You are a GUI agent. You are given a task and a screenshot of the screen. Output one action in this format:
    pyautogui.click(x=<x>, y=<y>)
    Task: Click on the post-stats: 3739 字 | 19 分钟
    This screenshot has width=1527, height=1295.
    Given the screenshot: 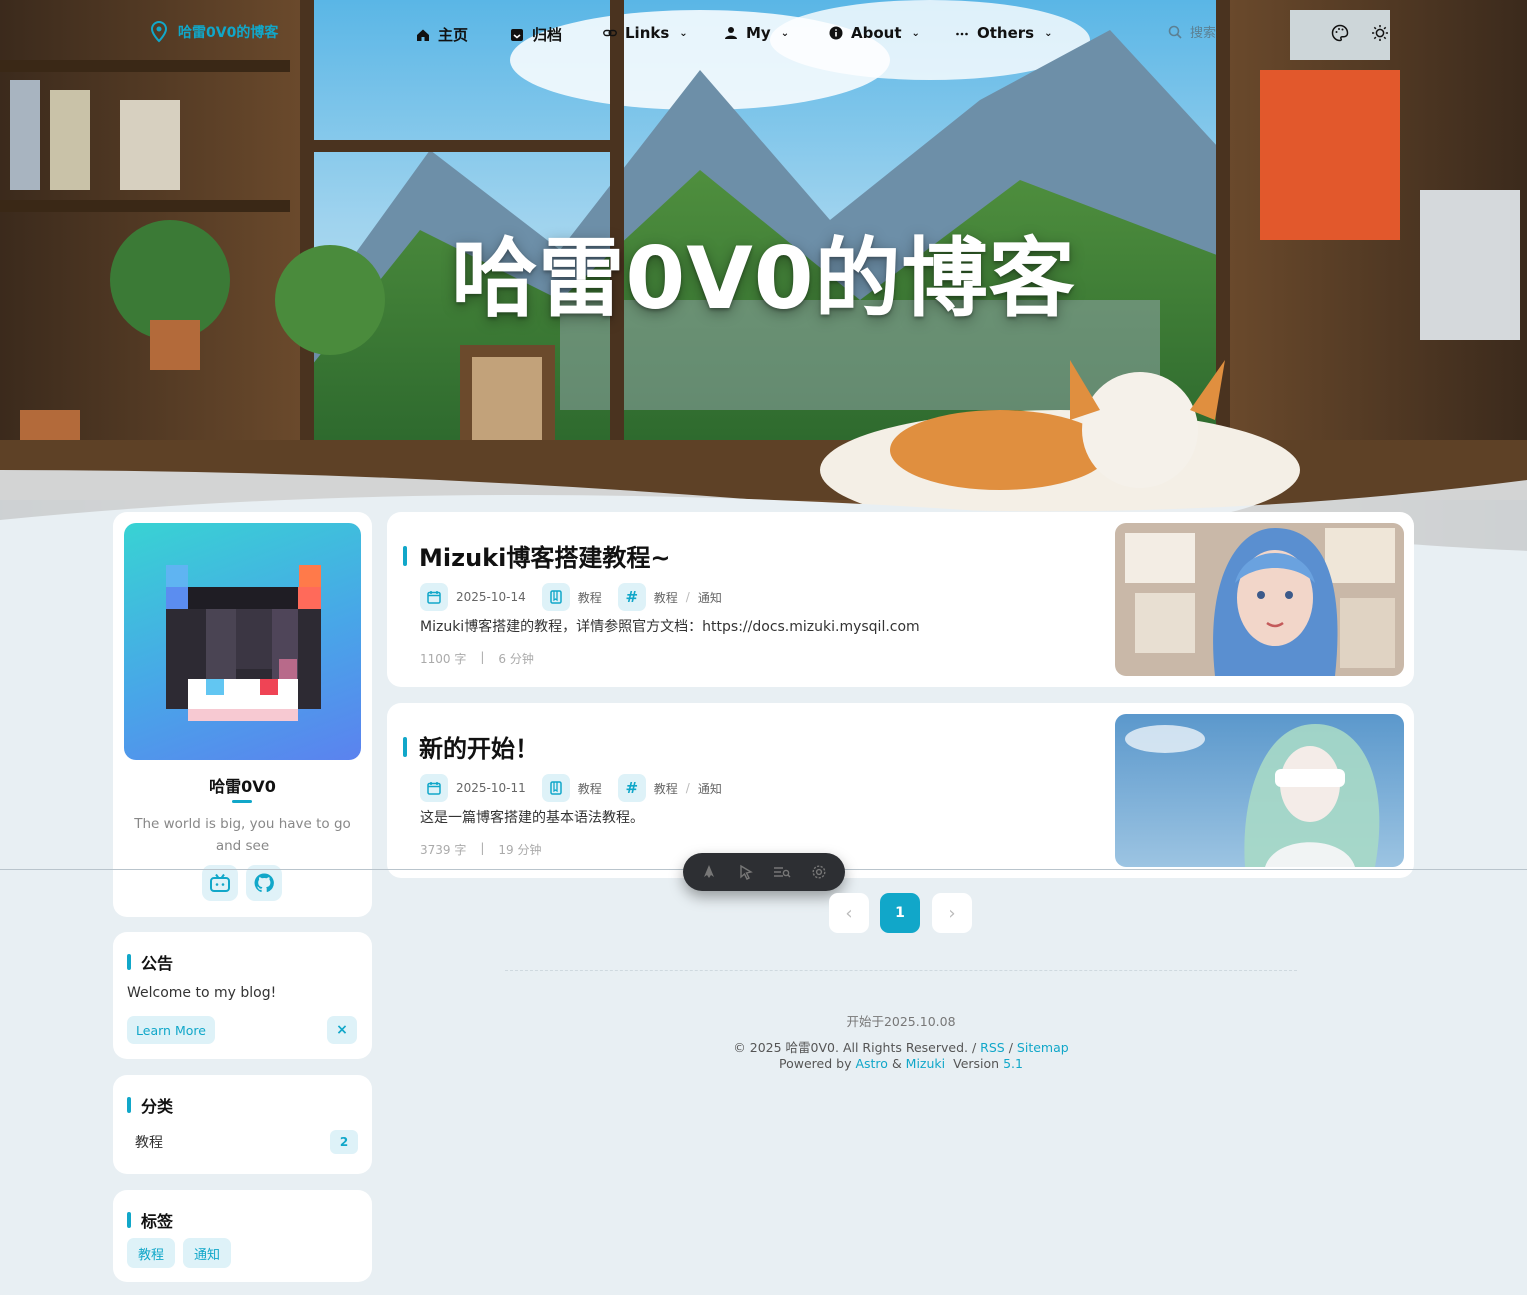 What is the action you would take?
    pyautogui.click(x=481, y=849)
    